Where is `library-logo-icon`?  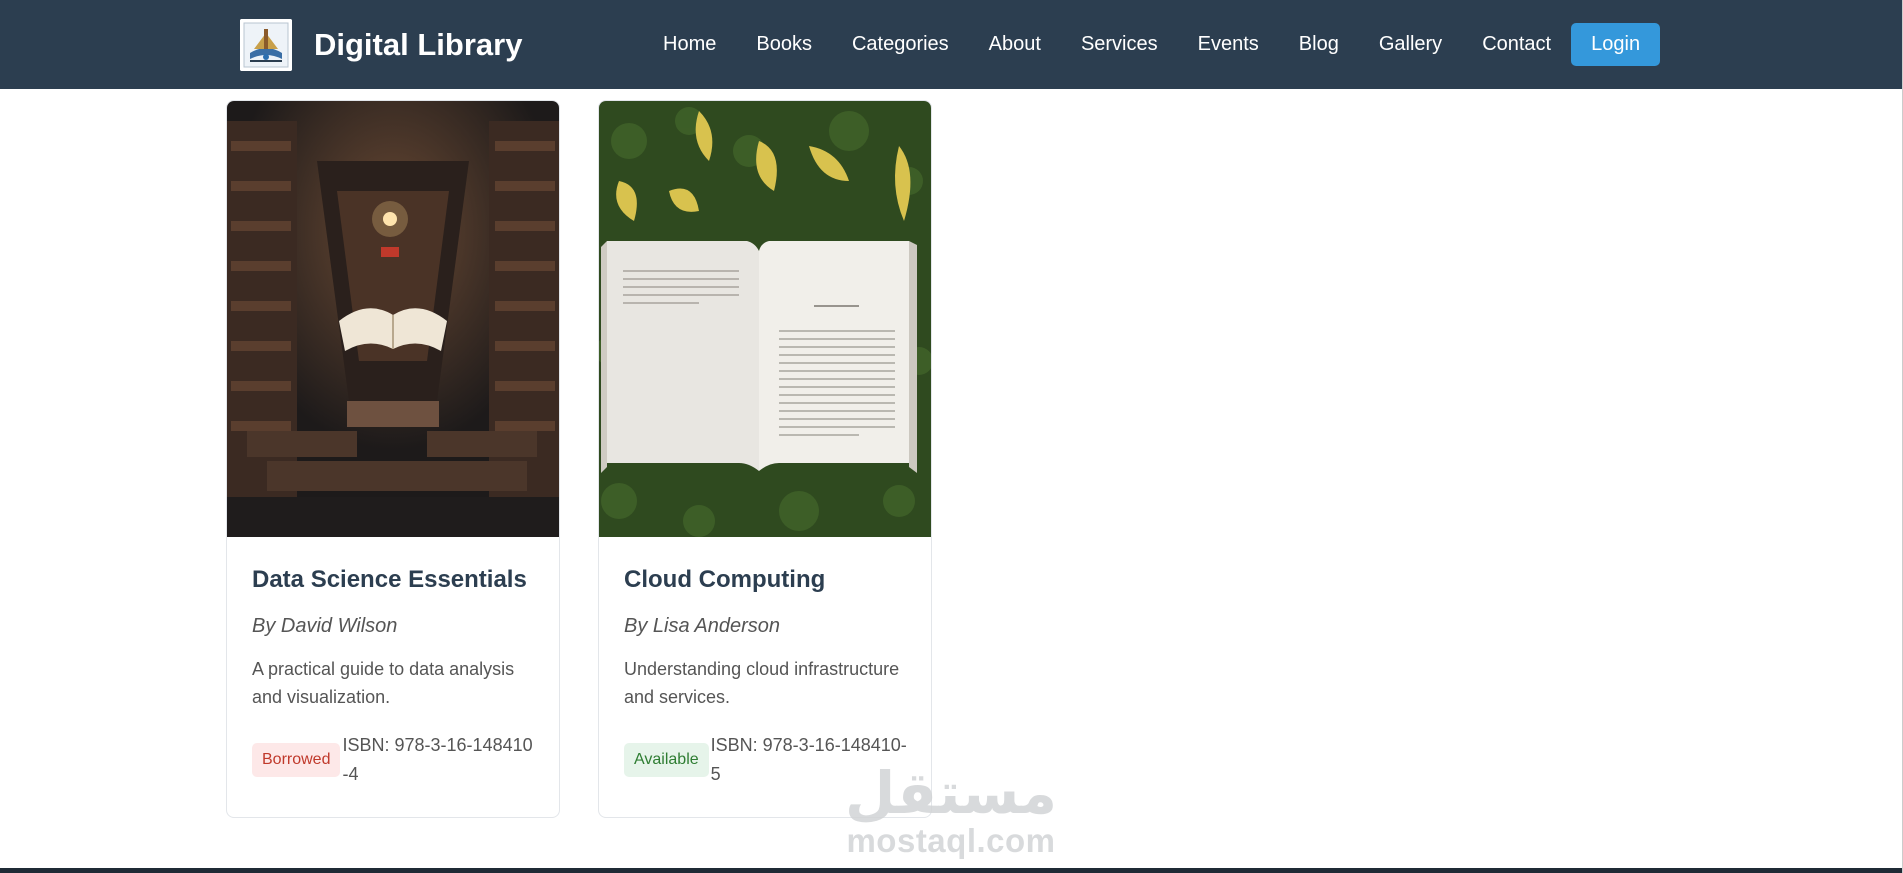
library-logo-icon is located at coordinates (266, 45).